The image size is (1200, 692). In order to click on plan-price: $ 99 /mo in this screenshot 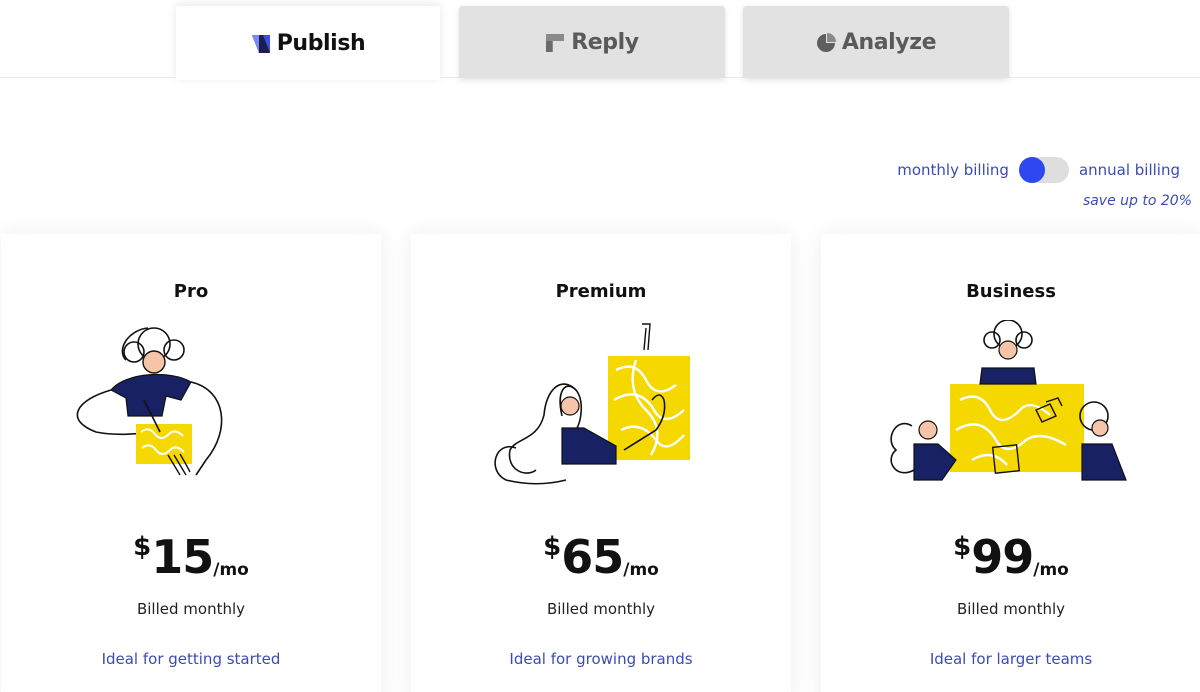, I will do `click(1010, 557)`.